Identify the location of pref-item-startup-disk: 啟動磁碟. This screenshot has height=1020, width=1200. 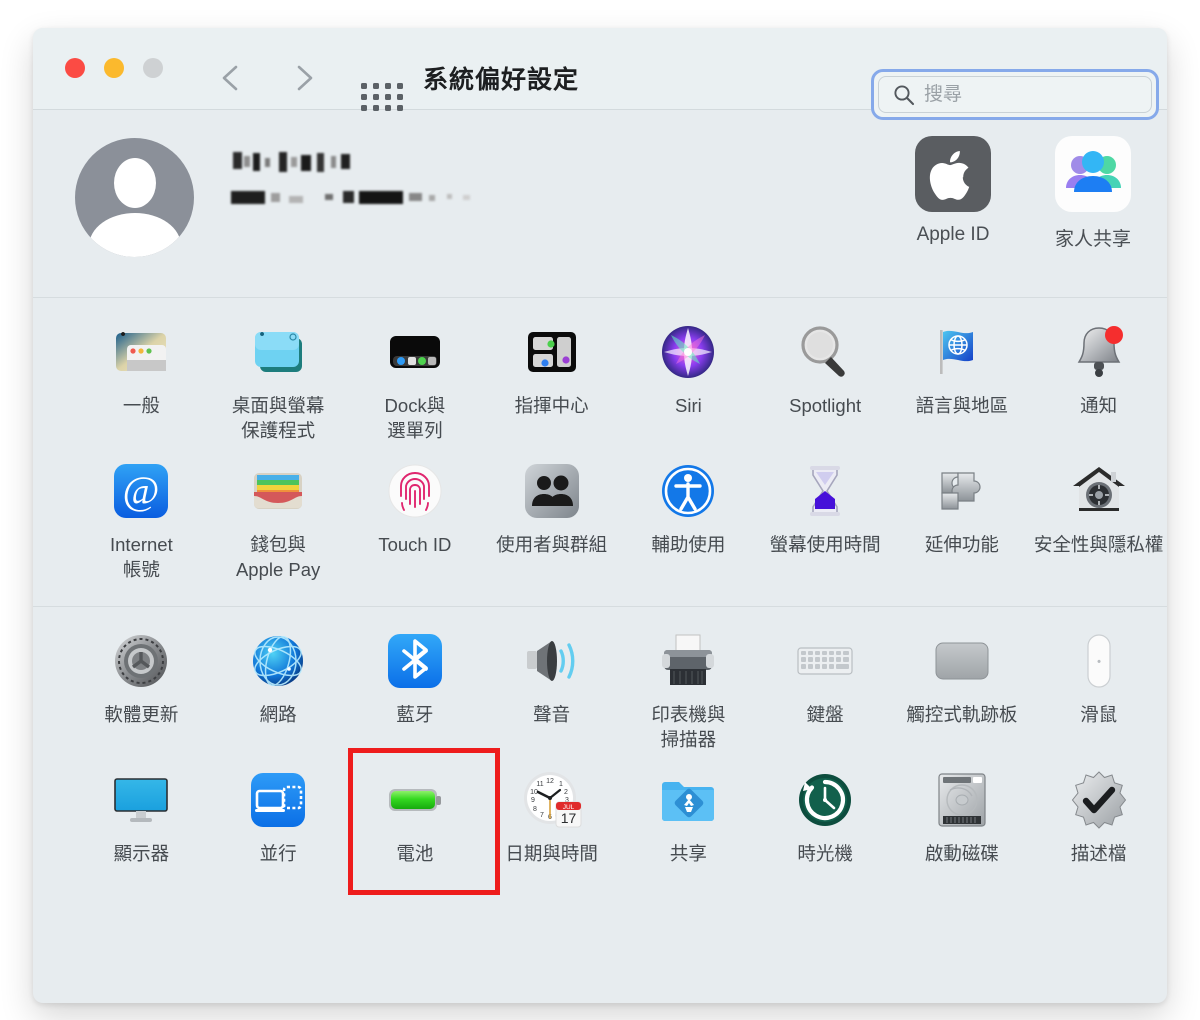
(962, 814).